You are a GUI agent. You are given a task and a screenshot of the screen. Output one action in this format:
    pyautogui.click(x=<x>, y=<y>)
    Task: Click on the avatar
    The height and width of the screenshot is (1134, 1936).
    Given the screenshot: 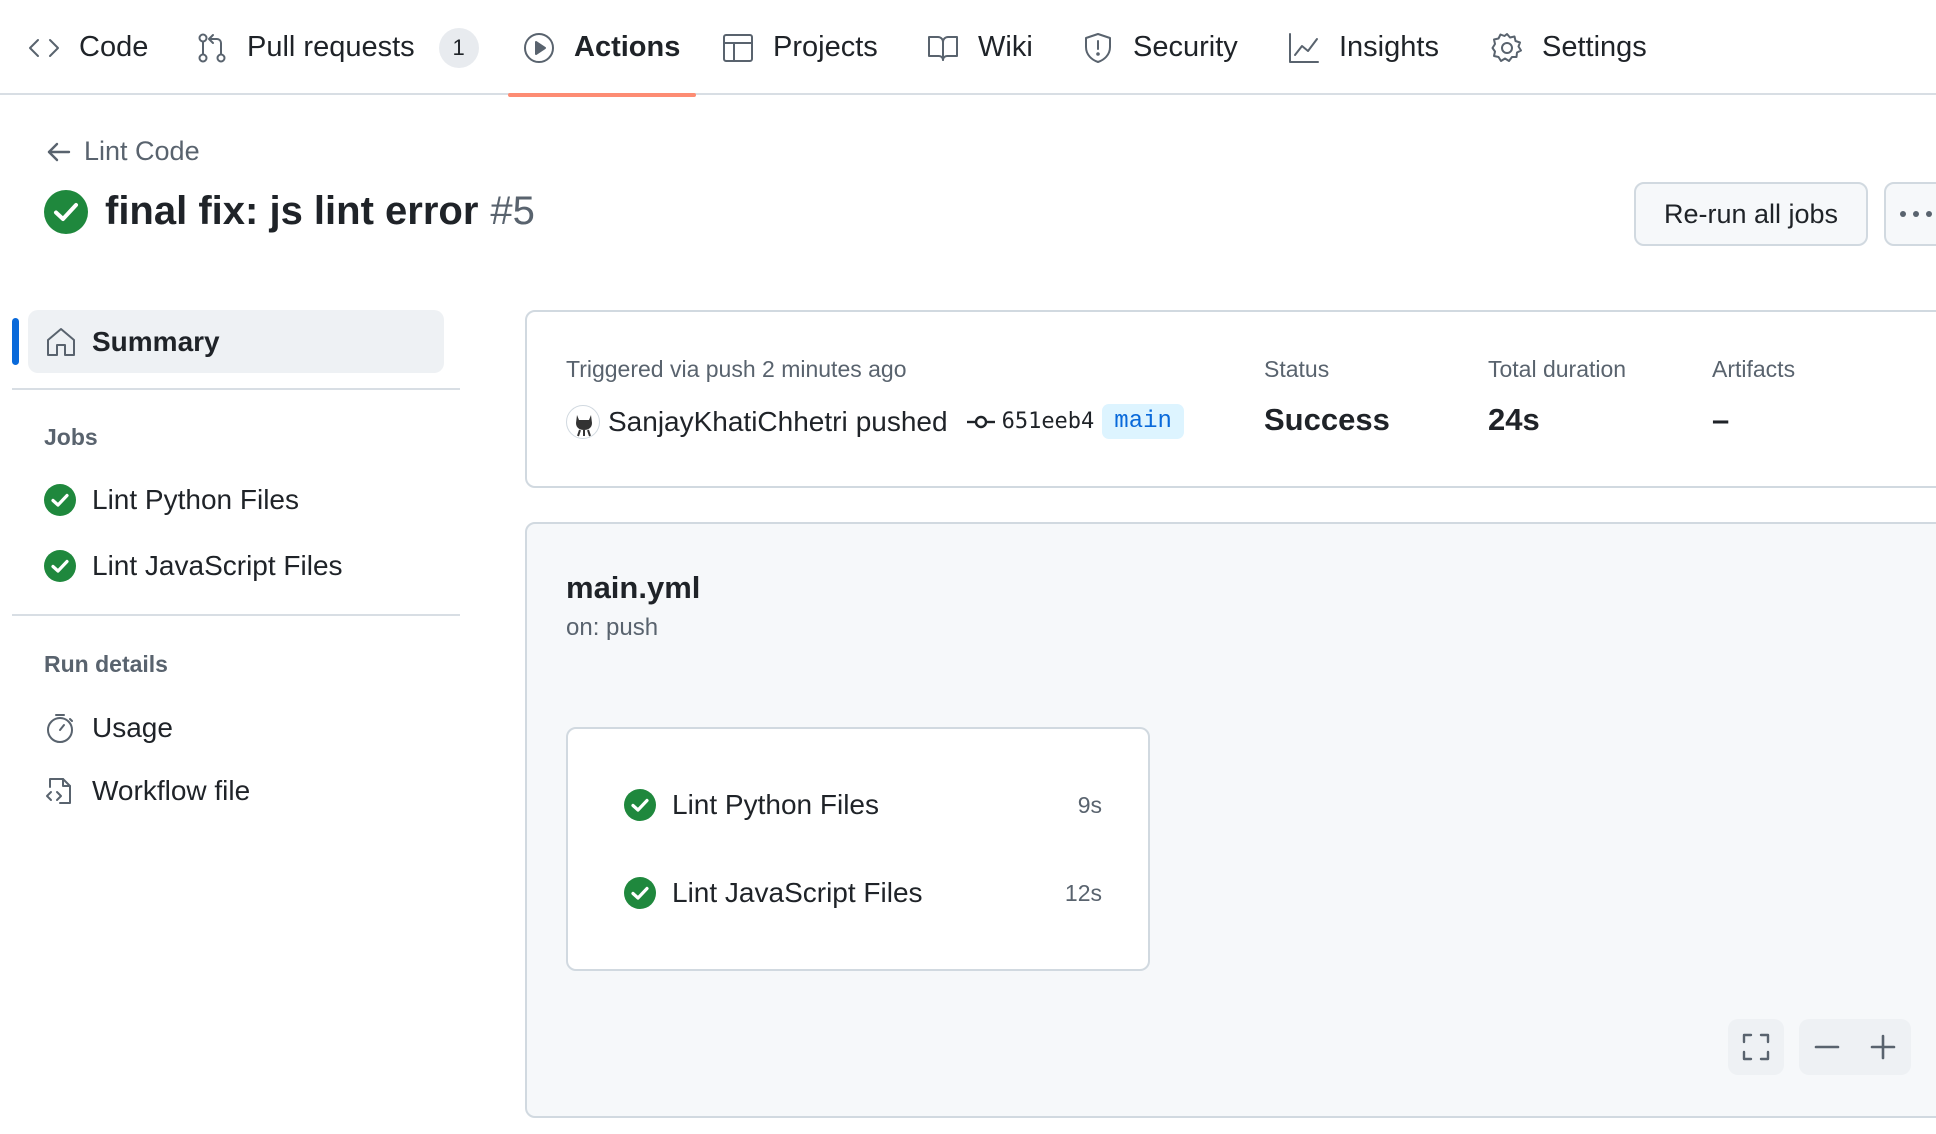 What is the action you would take?
    pyautogui.click(x=583, y=421)
    